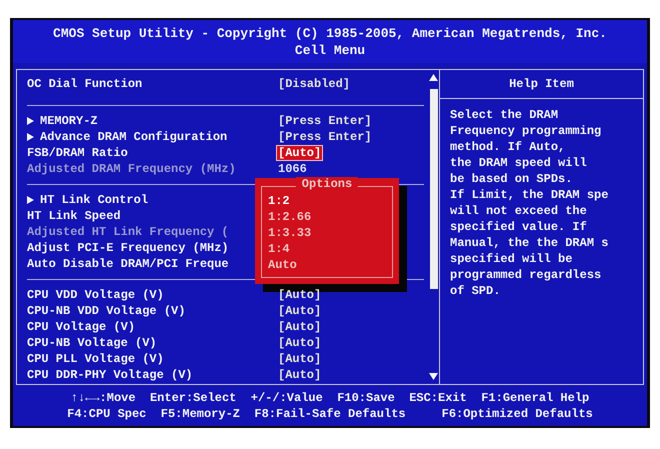 This screenshot has width=660, height=449. What do you see at coordinates (519, 211) in the screenshot?
I see `help-text: will not exceed the` at bounding box center [519, 211].